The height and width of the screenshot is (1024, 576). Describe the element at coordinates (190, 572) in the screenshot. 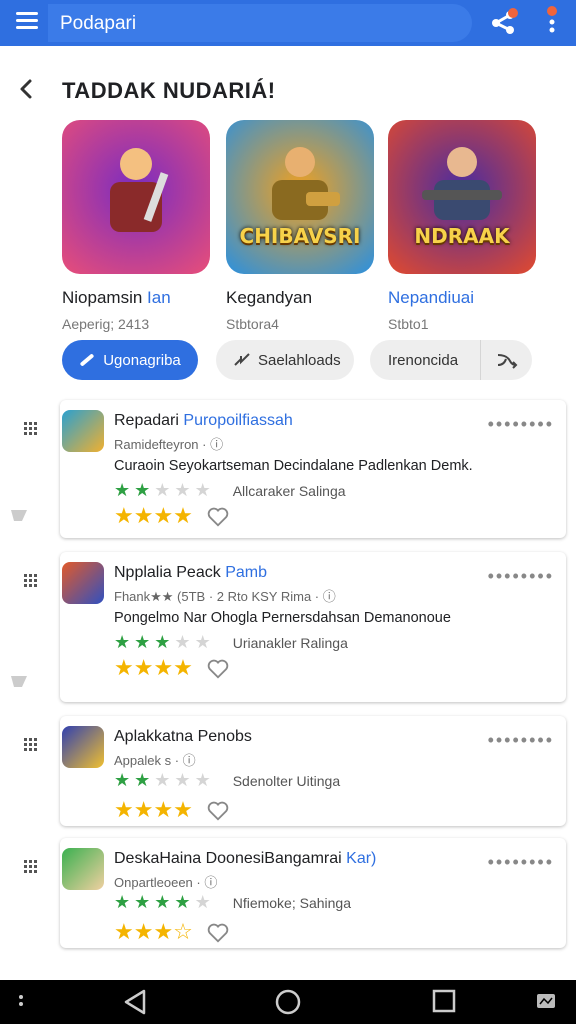

I see `app-title: Npplalia Peack Pamb` at that location.